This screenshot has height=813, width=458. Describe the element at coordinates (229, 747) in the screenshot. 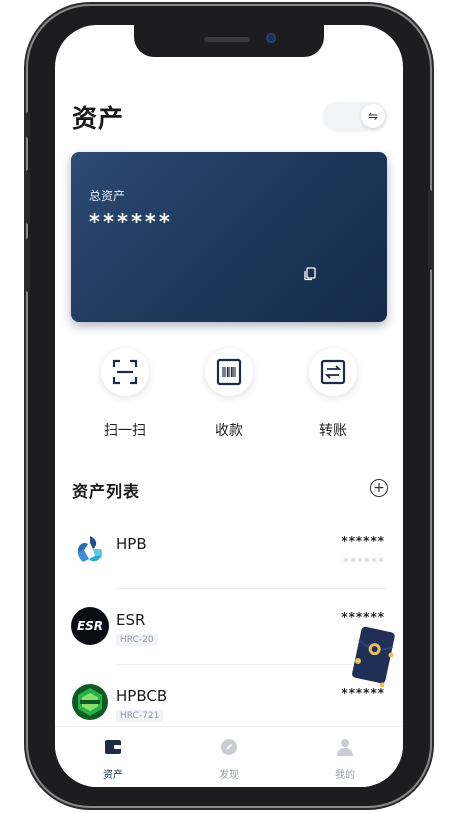

I see `compass-icon` at that location.